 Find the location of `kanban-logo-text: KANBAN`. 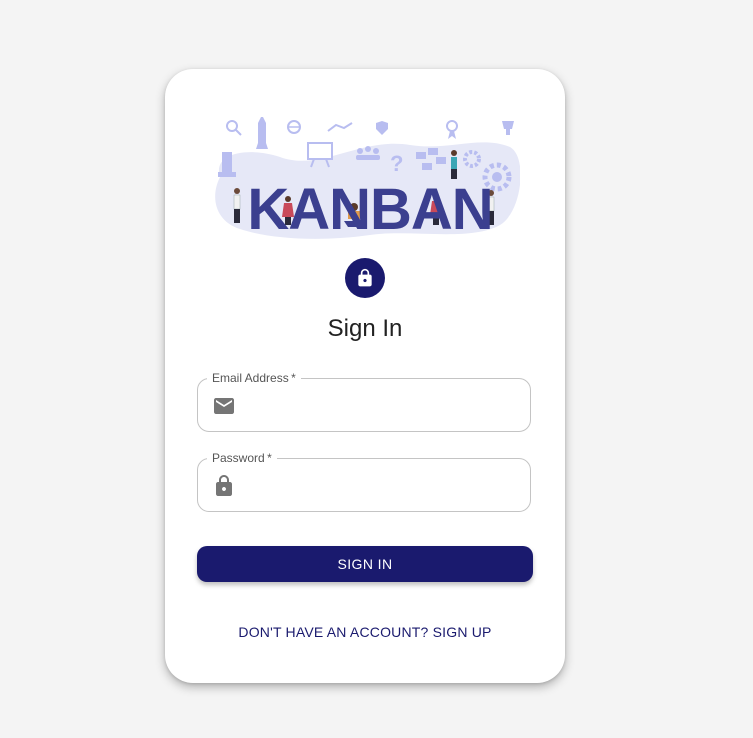

kanban-logo-text: KANBAN is located at coordinates (370, 209).